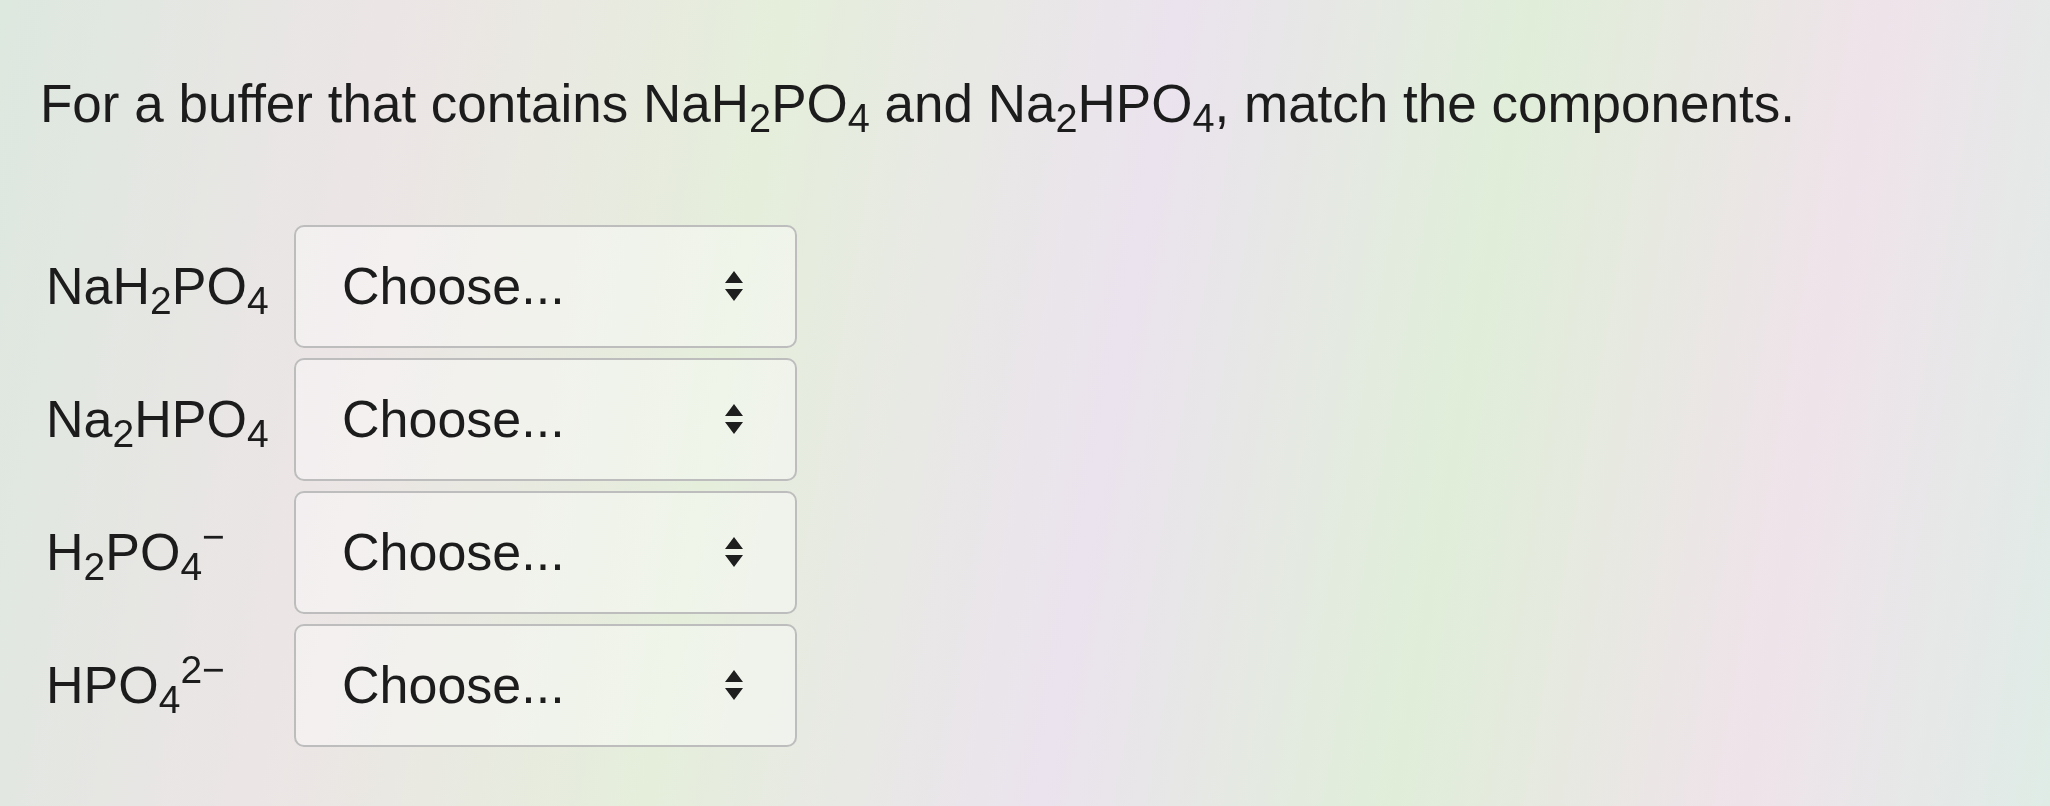 The width and height of the screenshot is (2050, 806). Describe the element at coordinates (157, 286) in the screenshot. I see `formula-label: NaH$_{2}$PO$_{4}$` at that location.